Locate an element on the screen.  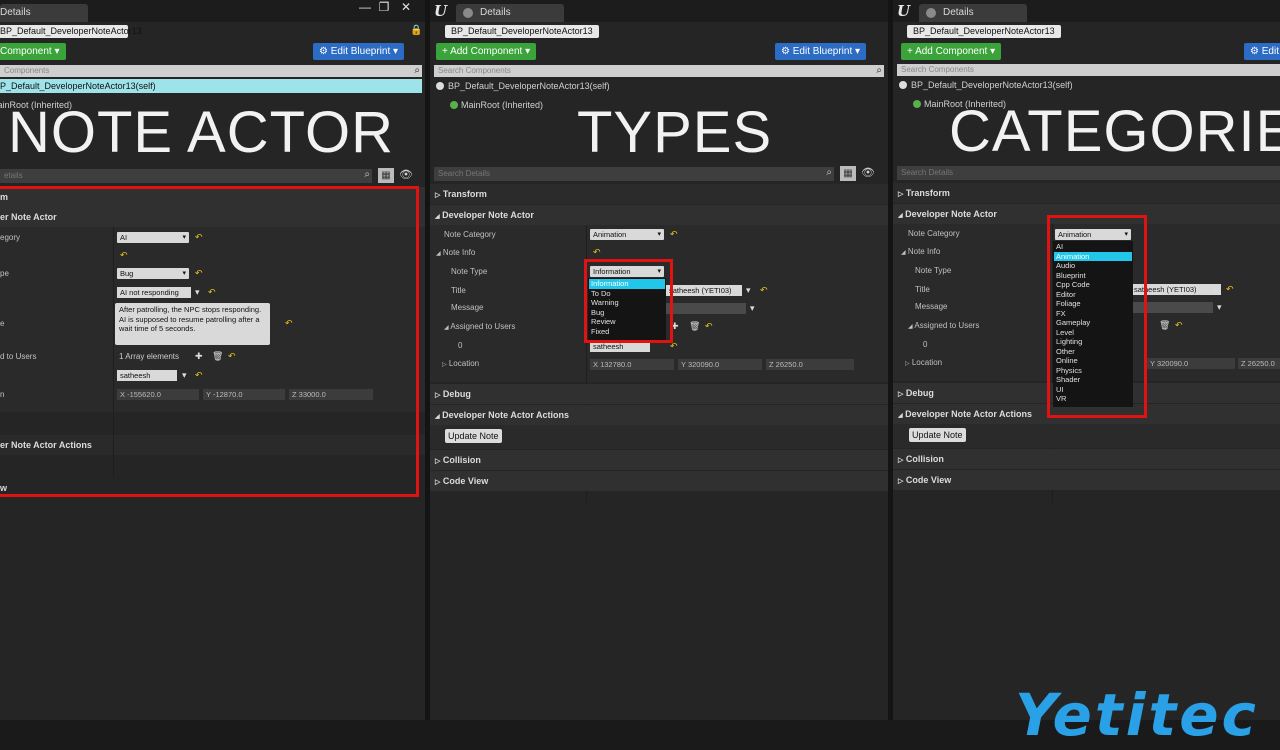
category-label: Collision is located at coordinates (461, 460).